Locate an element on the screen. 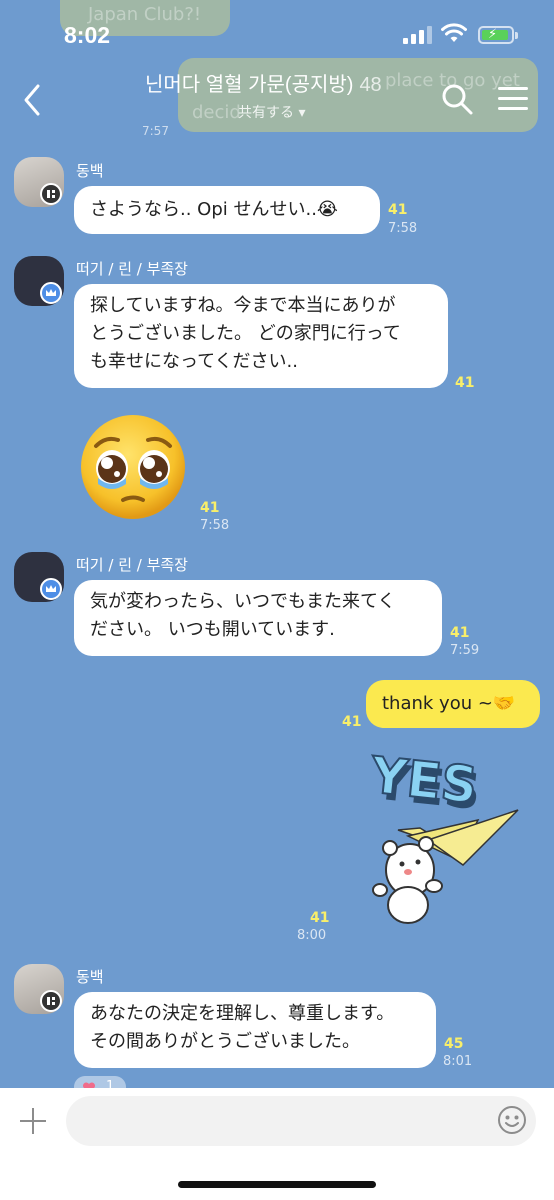 The height and width of the screenshot is (1200, 554). battery-icon: ⚡ is located at coordinates (496, 35).